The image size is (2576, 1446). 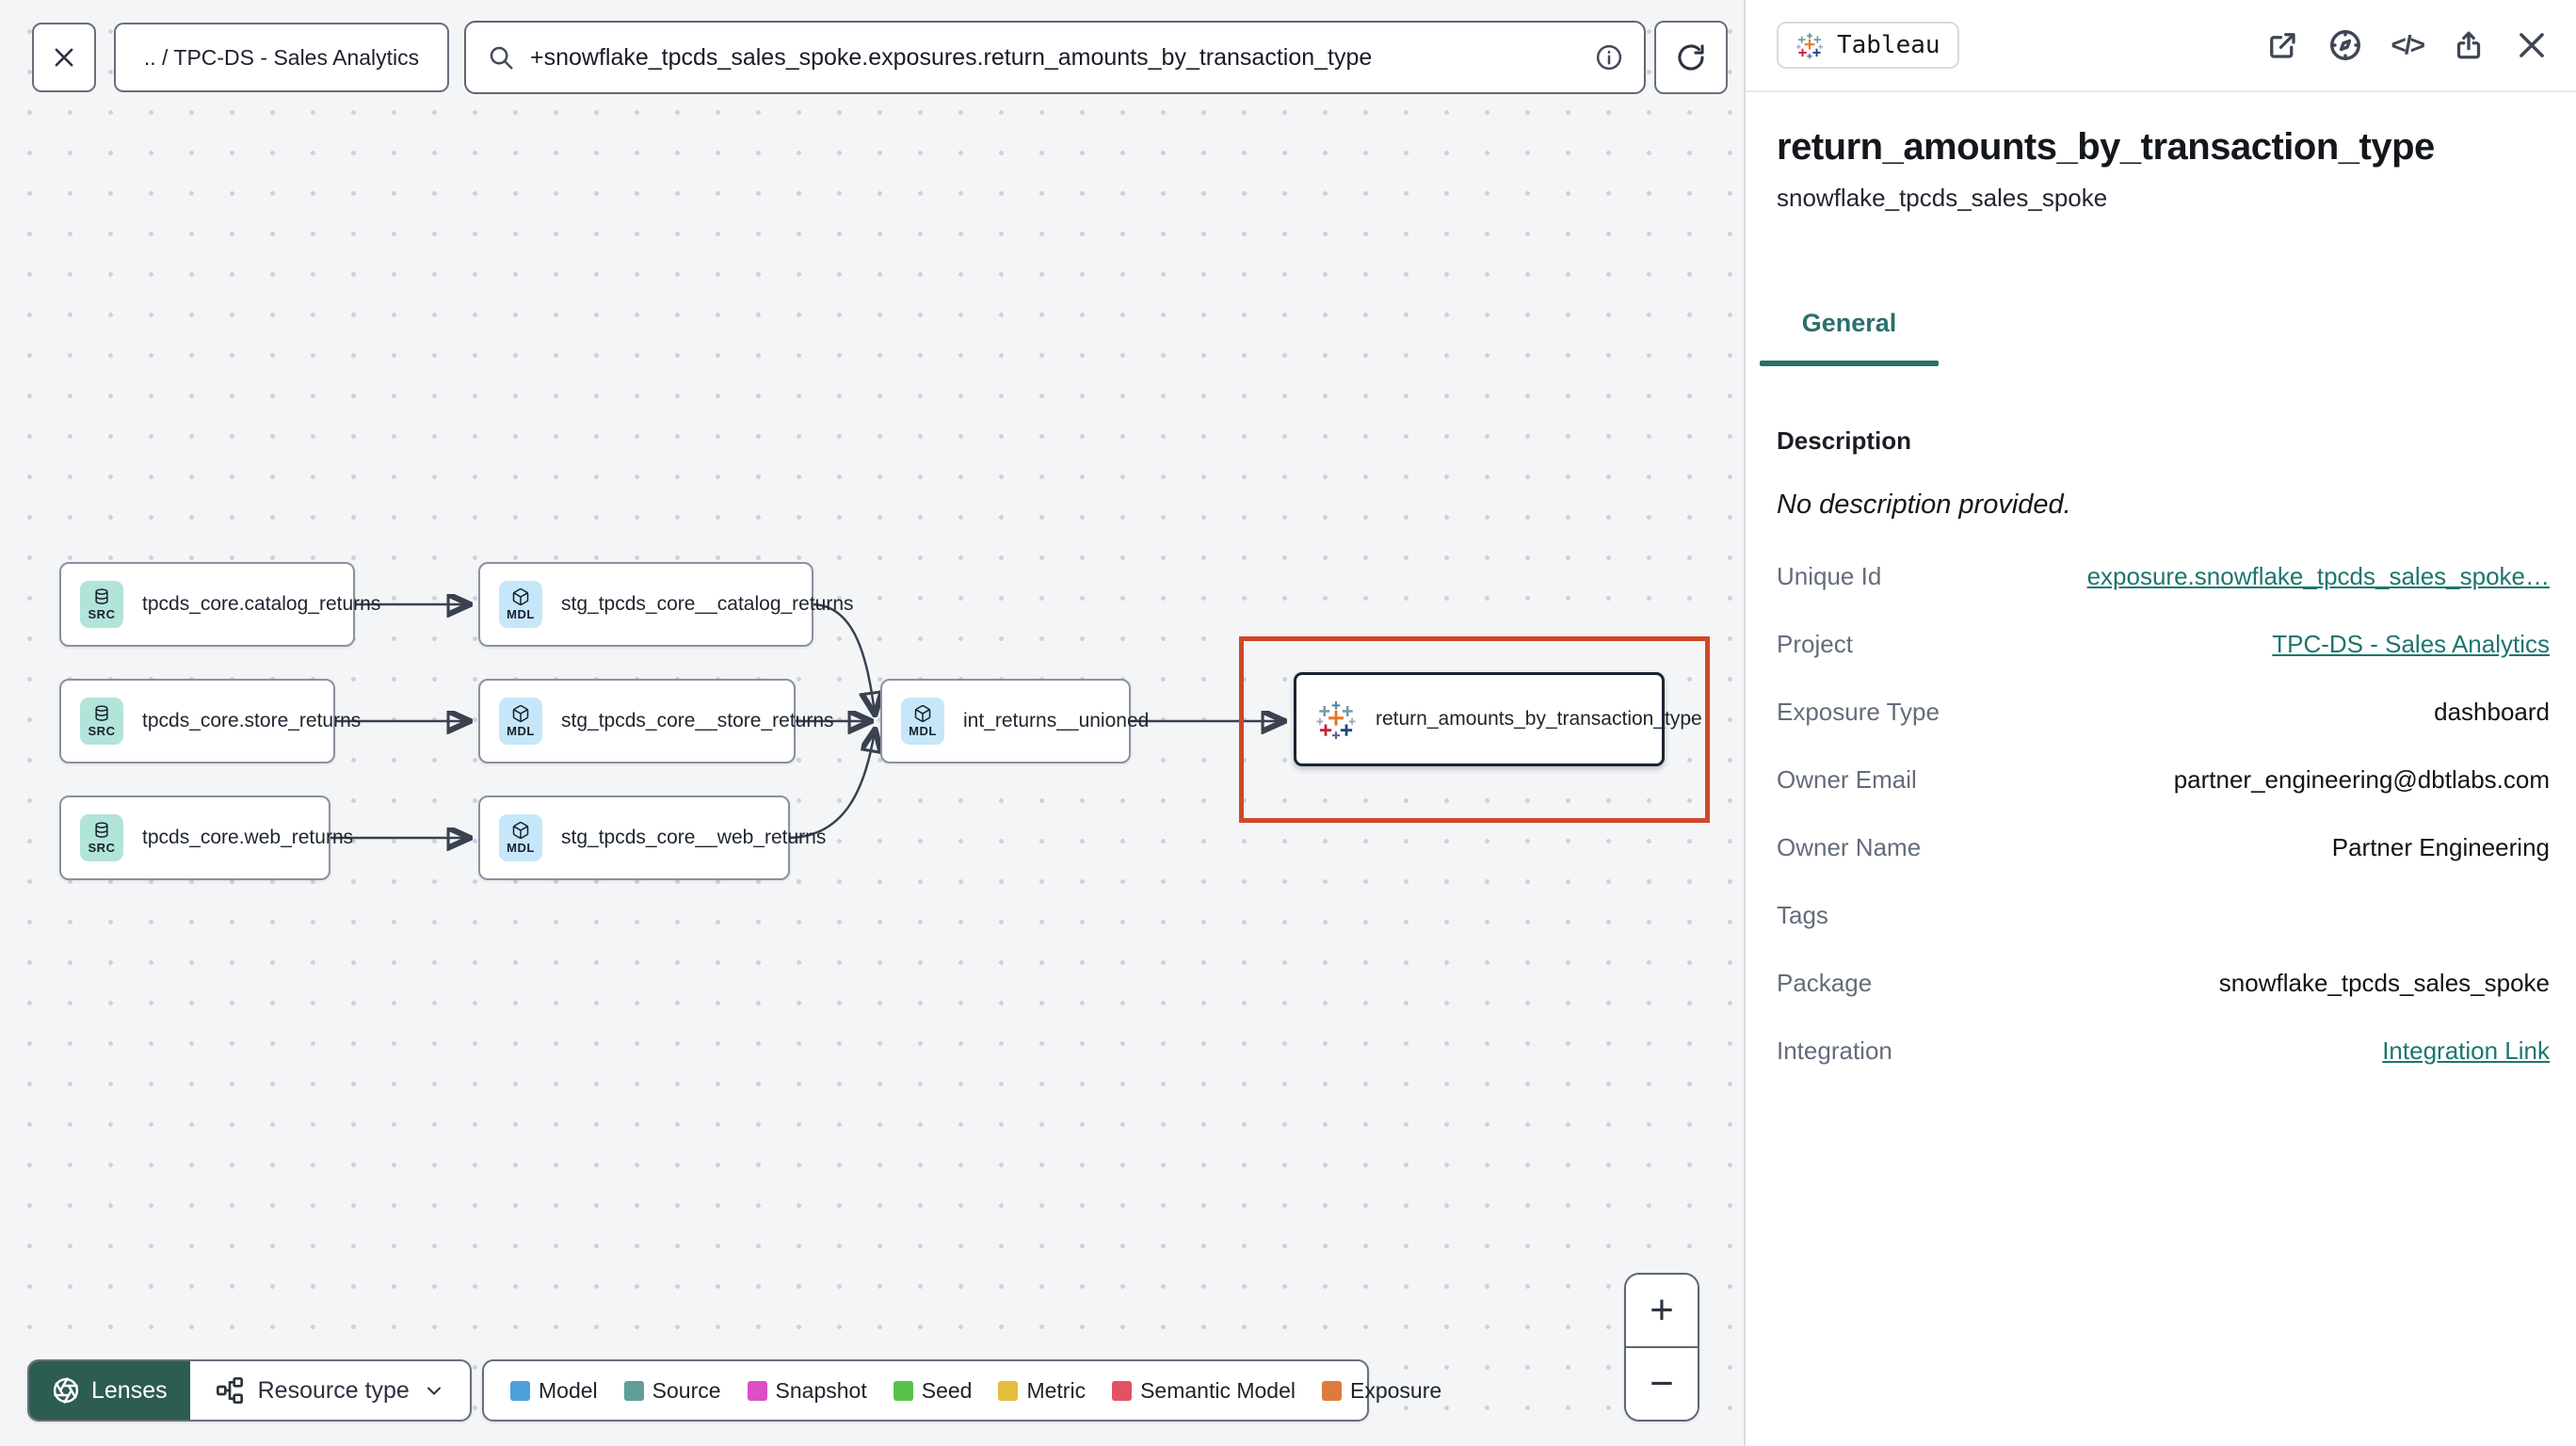 What do you see at coordinates (1609, 57) in the screenshot?
I see `info-icon` at bounding box center [1609, 57].